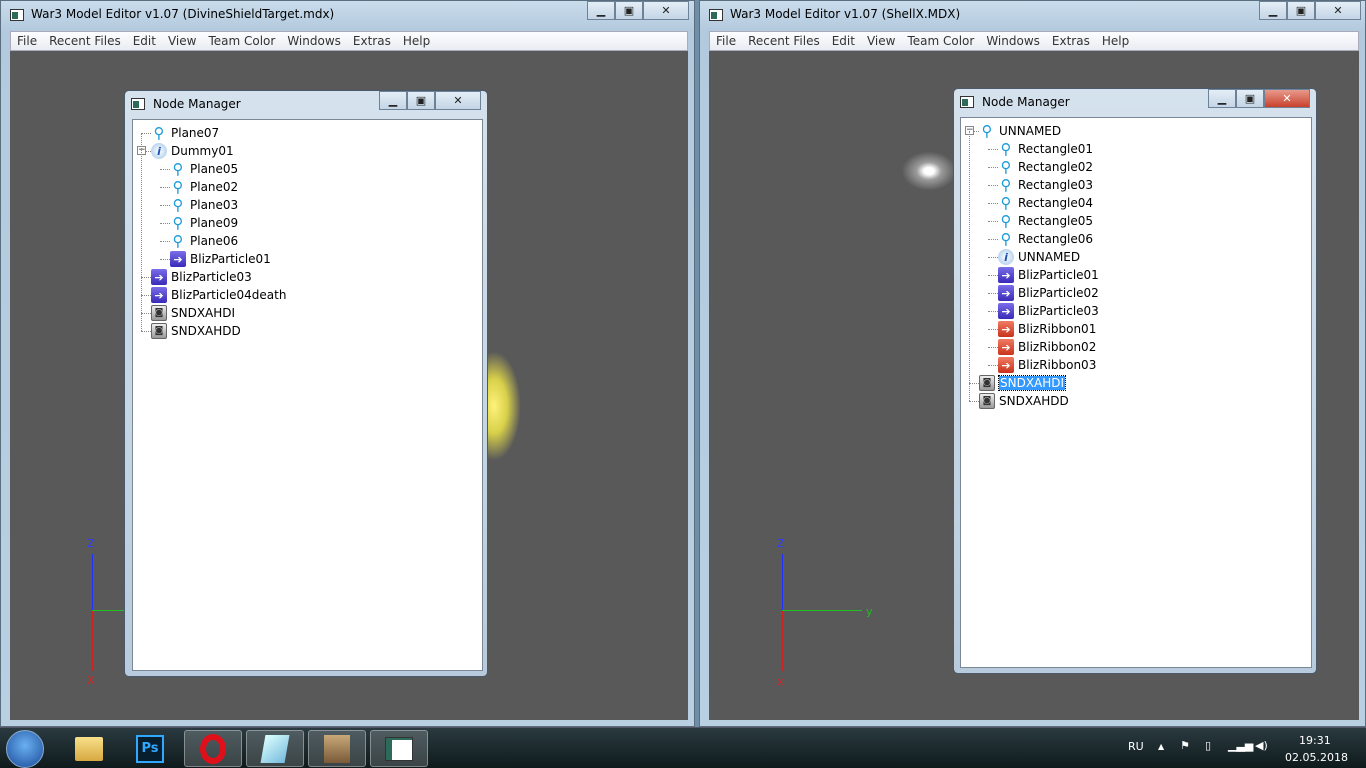 The height and width of the screenshot is (768, 1366). I want to click on node-manager-icon, so click(967, 102).